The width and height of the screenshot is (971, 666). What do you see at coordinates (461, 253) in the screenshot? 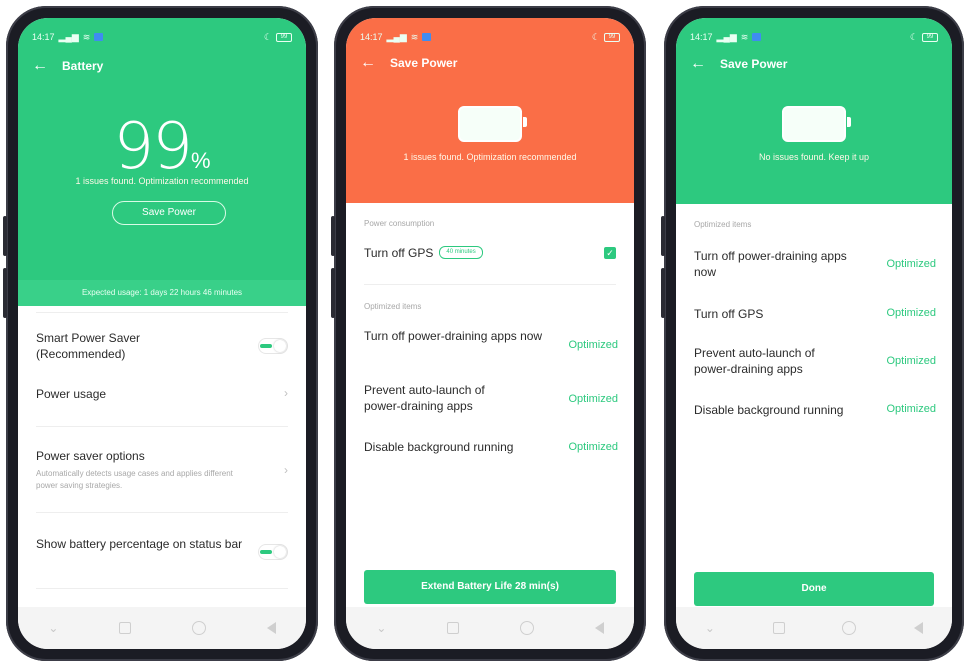
I see `time-saved-tag: 40 minutes` at bounding box center [461, 253].